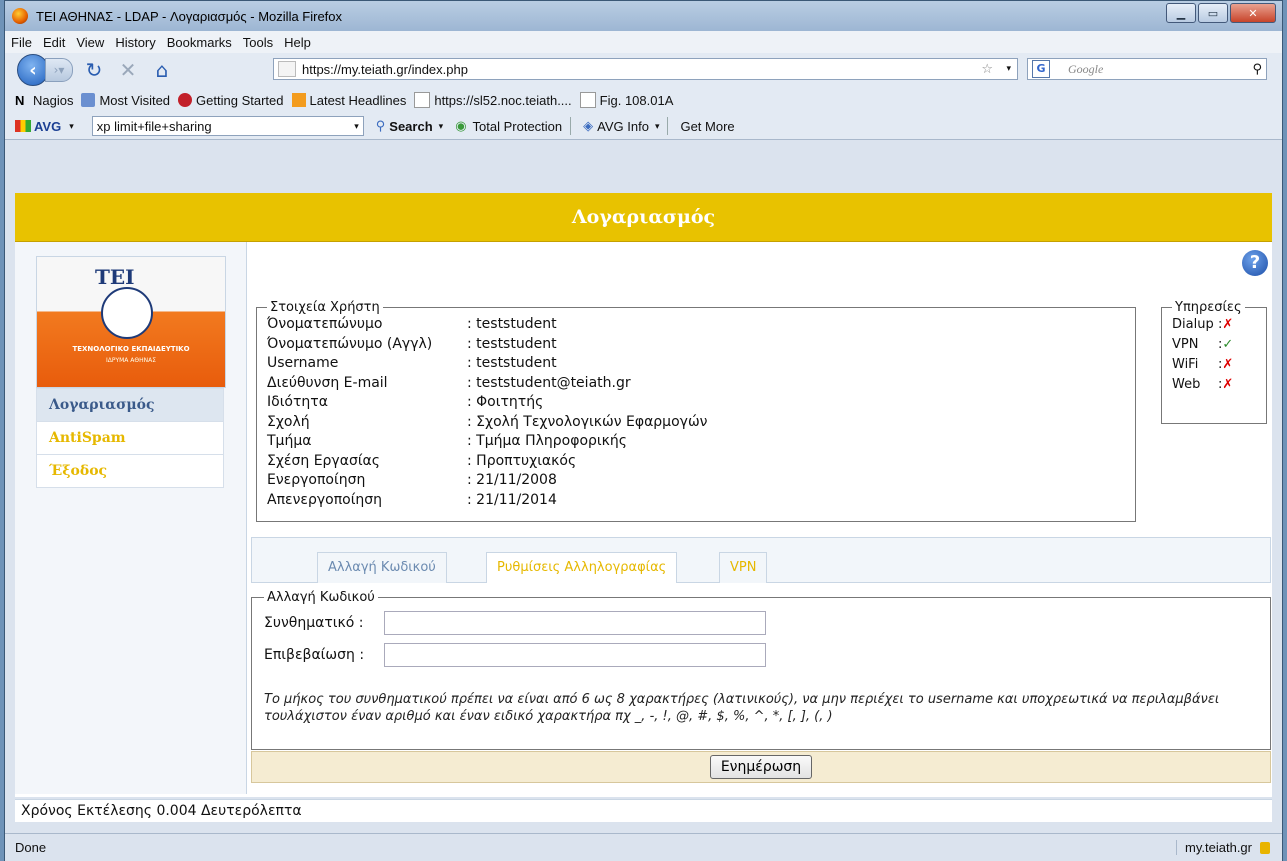  I want to click on password-label: Συνθηματικό :, so click(314, 623).